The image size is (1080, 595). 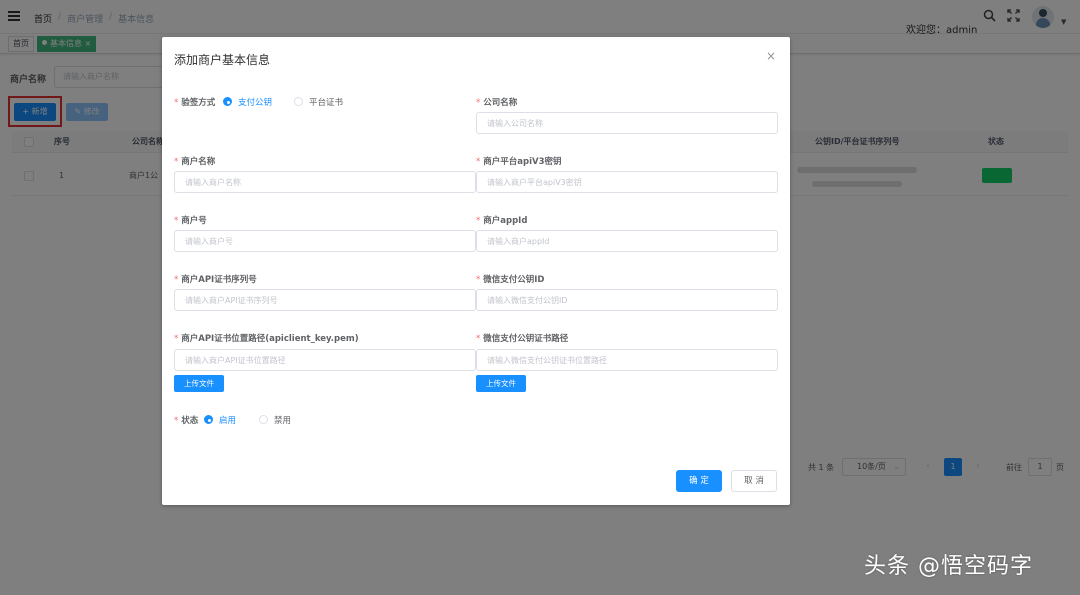 What do you see at coordinates (525, 339) in the screenshot?
I see `wechat-pubkey-path-label-text: 微信支付公钥证书路径` at bounding box center [525, 339].